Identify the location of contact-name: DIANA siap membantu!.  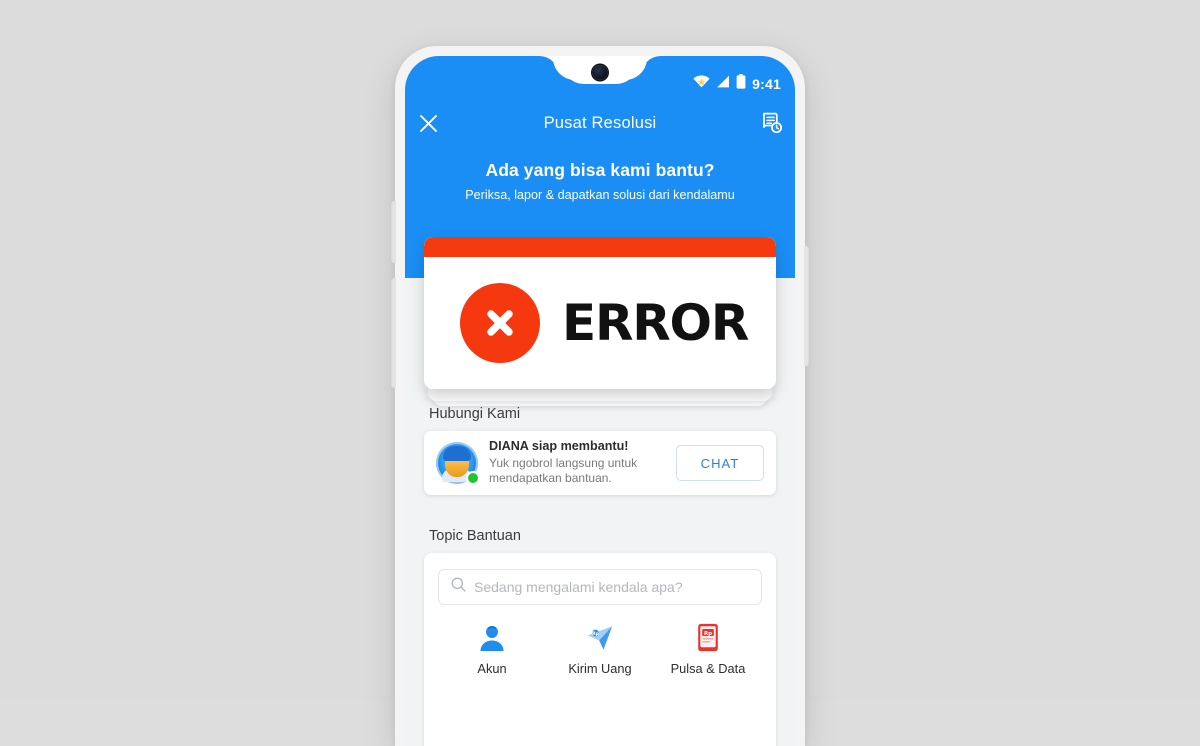
(559, 446).